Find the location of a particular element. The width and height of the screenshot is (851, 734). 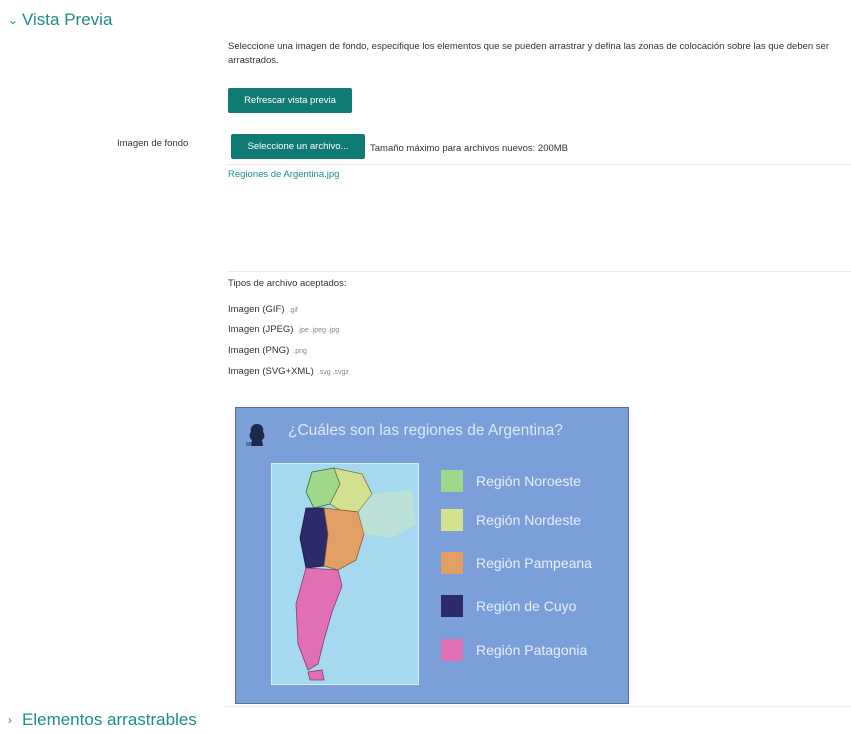

legend-item-nordeste: Región Nordeste is located at coordinates (511, 520).